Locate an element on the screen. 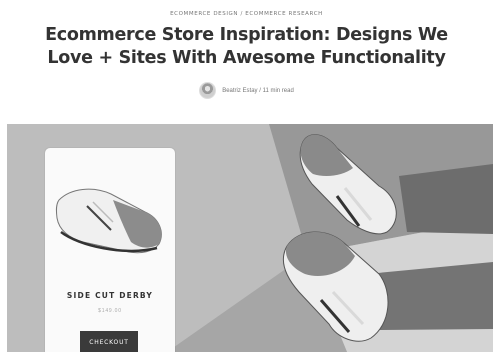 The height and width of the screenshot is (352, 493). category-breadcrumb: ECOMMERCE DESIGN / ECOMMERCE RESEARCH is located at coordinates (246, 14).